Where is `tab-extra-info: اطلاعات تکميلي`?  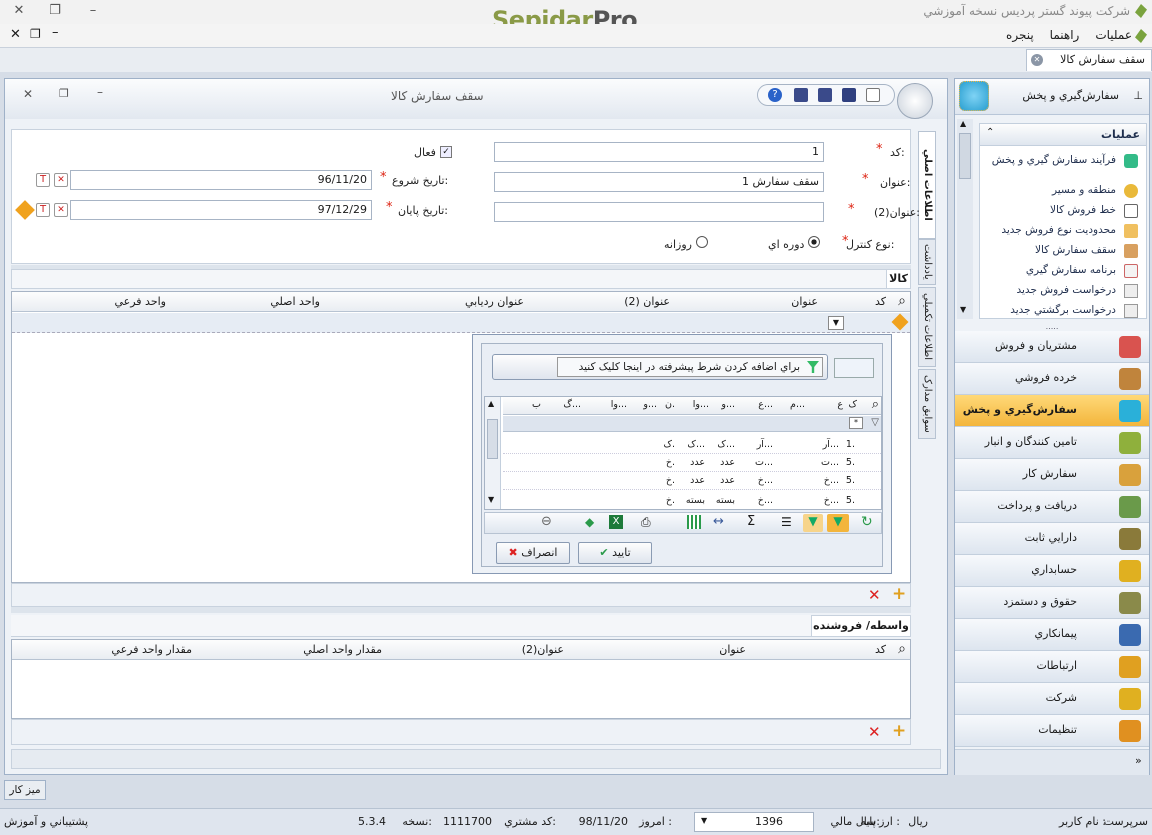 tab-extra-info: اطلاعات تکميلي is located at coordinates (927, 327).